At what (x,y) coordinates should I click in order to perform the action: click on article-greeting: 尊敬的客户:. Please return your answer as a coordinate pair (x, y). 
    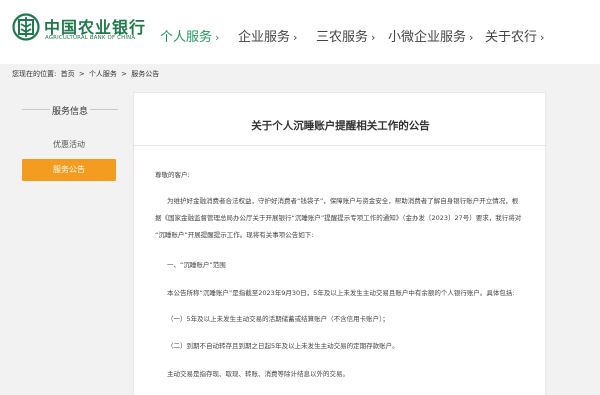
    Looking at the image, I should click on (172, 175).